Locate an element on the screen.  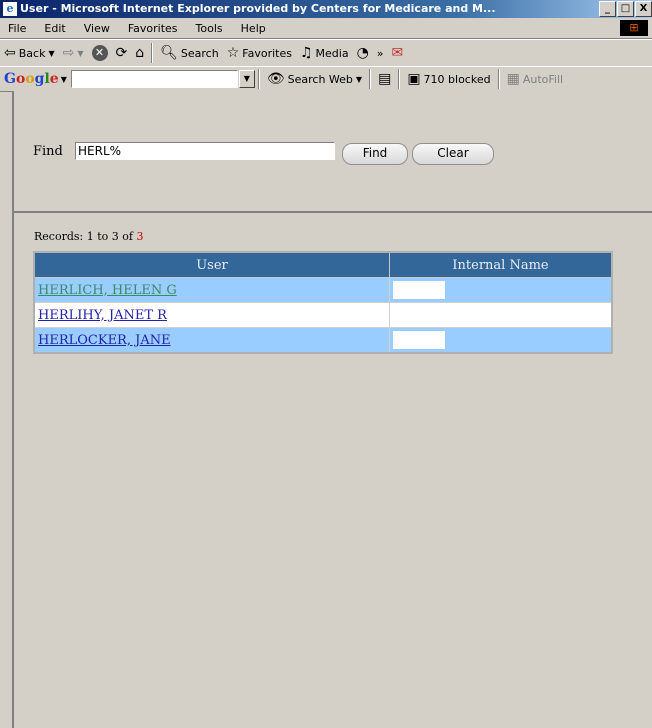
table-row: HERLIHY, JANET R is located at coordinates (323, 315).